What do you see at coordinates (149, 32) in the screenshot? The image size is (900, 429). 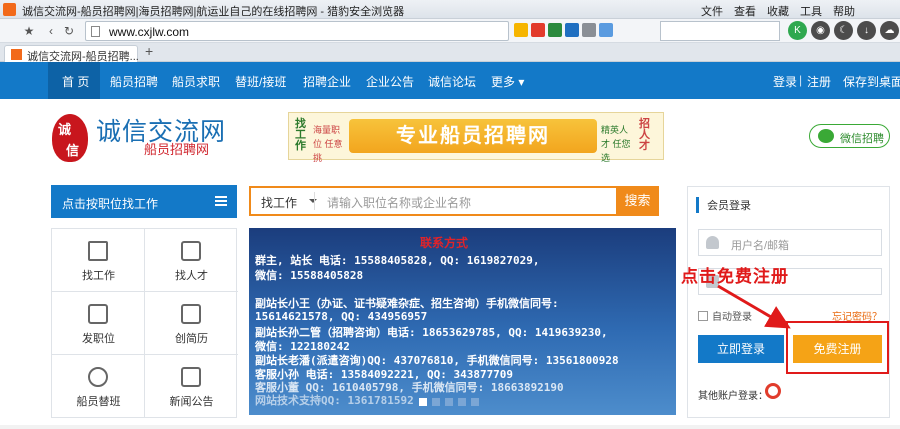 I see `url-text: www.cxjlw.com` at bounding box center [149, 32].